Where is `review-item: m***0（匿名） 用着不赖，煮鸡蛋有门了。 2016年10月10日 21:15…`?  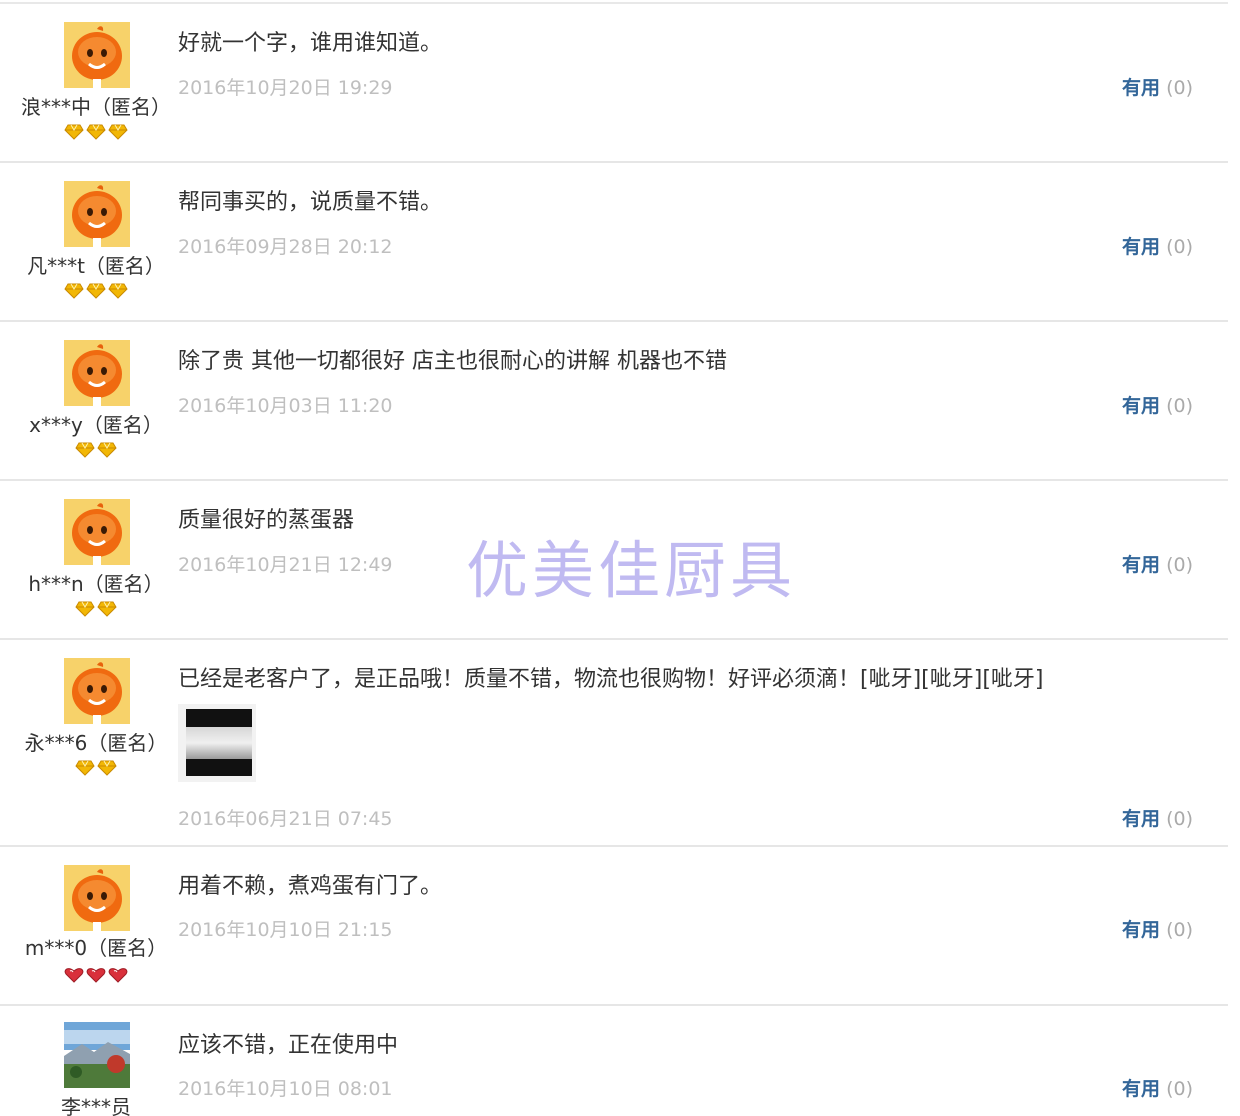
review-item: m***0（匿名） 用着不赖，煮鸡蛋有门了。 2016年10月10日 21:15… is located at coordinates (614, 926).